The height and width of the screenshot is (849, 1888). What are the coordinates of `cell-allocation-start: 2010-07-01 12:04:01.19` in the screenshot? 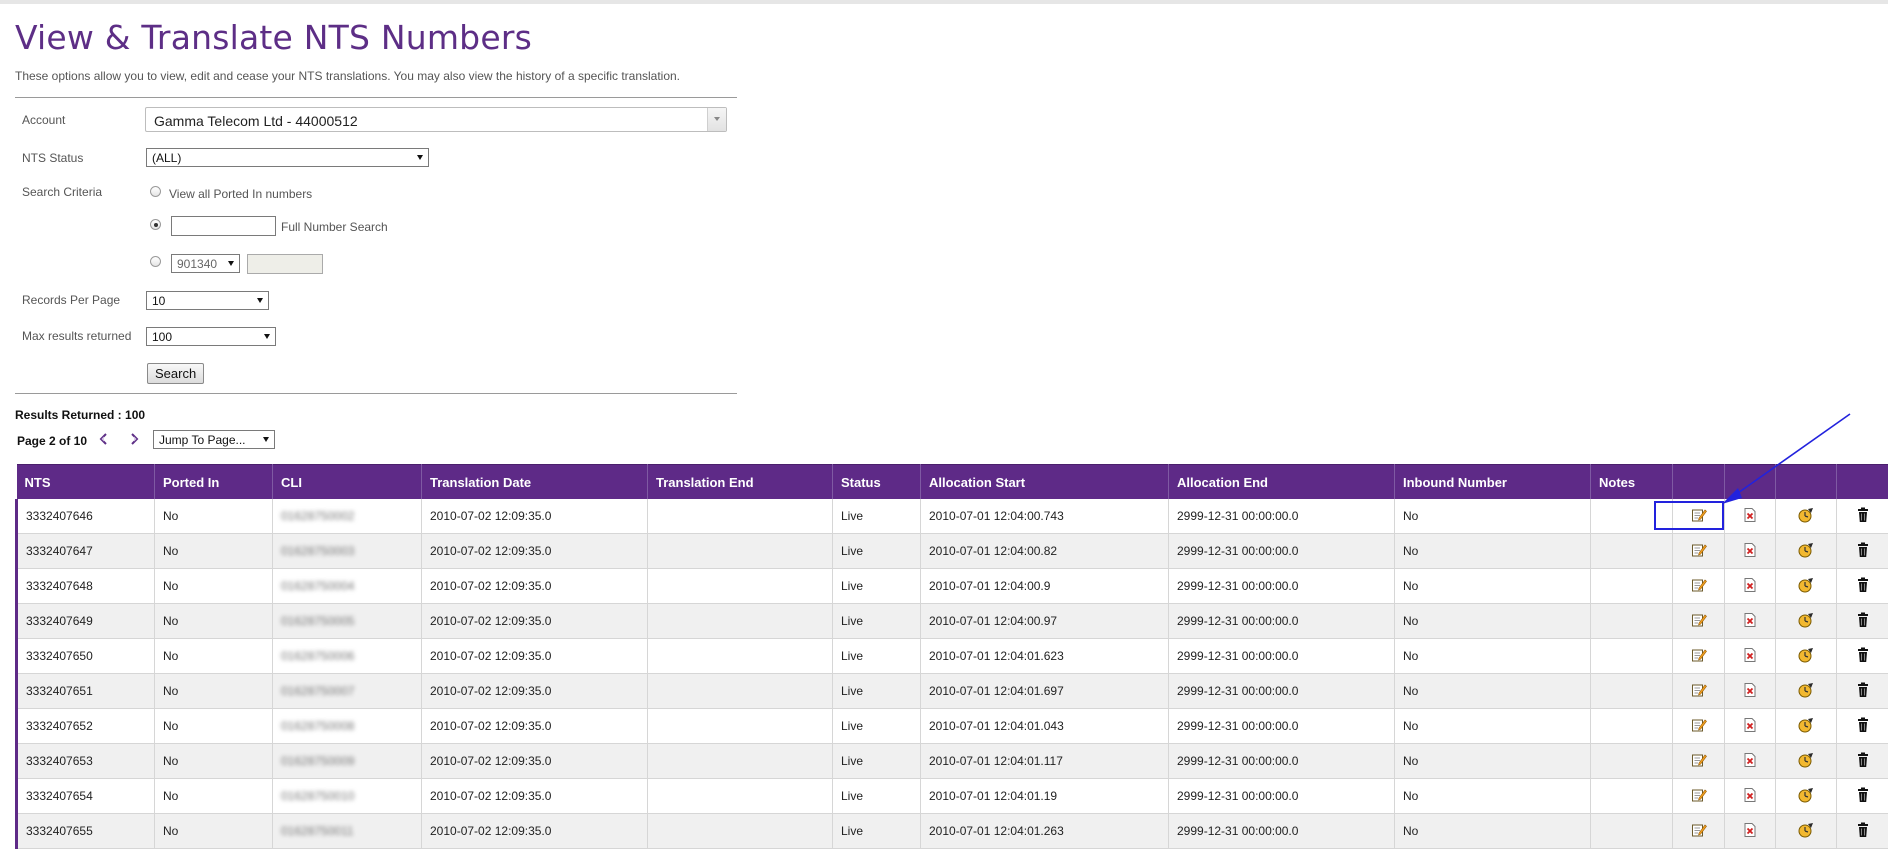 It's located at (1044, 796).